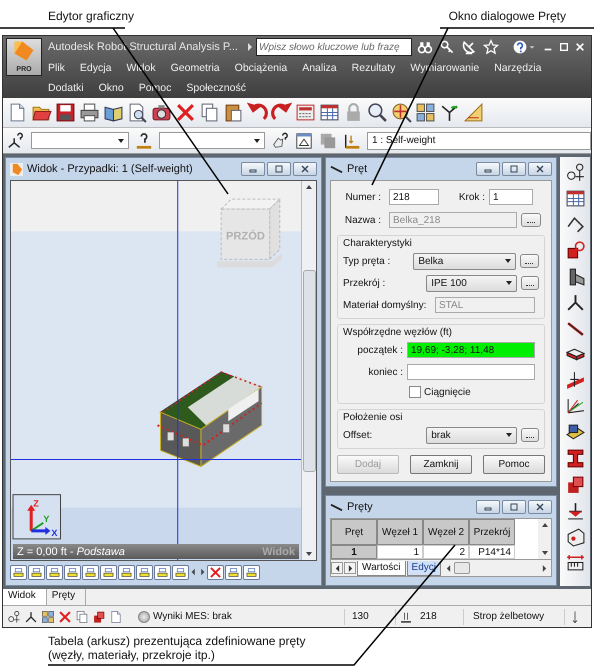  I want to click on menu-item: Rezultaty, so click(374, 68).